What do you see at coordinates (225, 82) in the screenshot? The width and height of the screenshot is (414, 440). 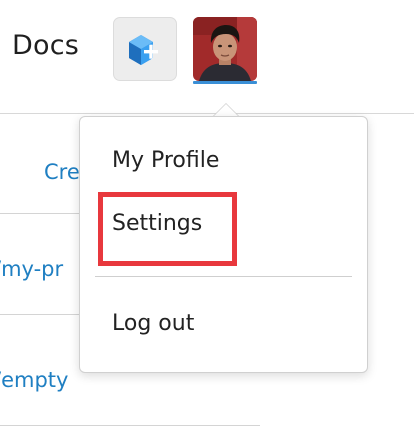 I see `avatar-active-indicator` at bounding box center [225, 82].